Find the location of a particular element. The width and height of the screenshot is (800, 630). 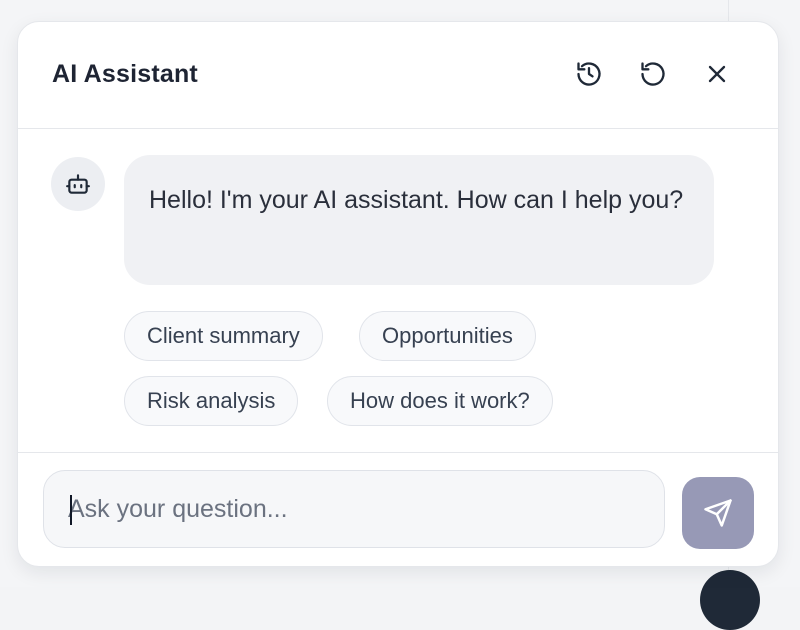

suggestion-chip-risk-analysis: Risk analysis is located at coordinates (211, 401).